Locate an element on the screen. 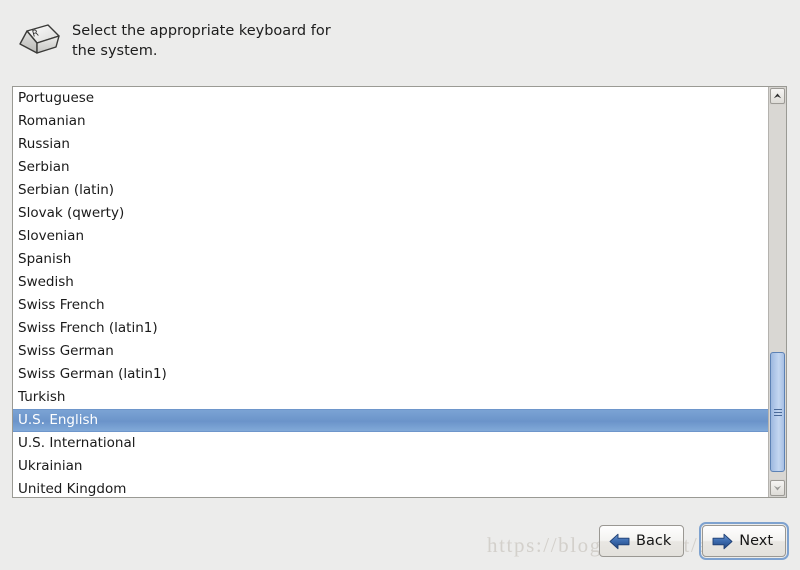  next-button: Next is located at coordinates (744, 541).